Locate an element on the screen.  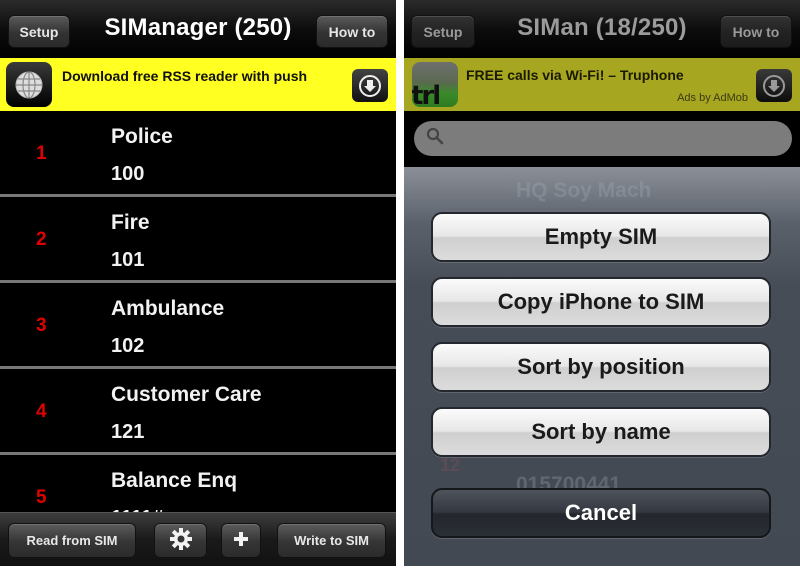
contact-index: 3 is located at coordinates (41, 325).